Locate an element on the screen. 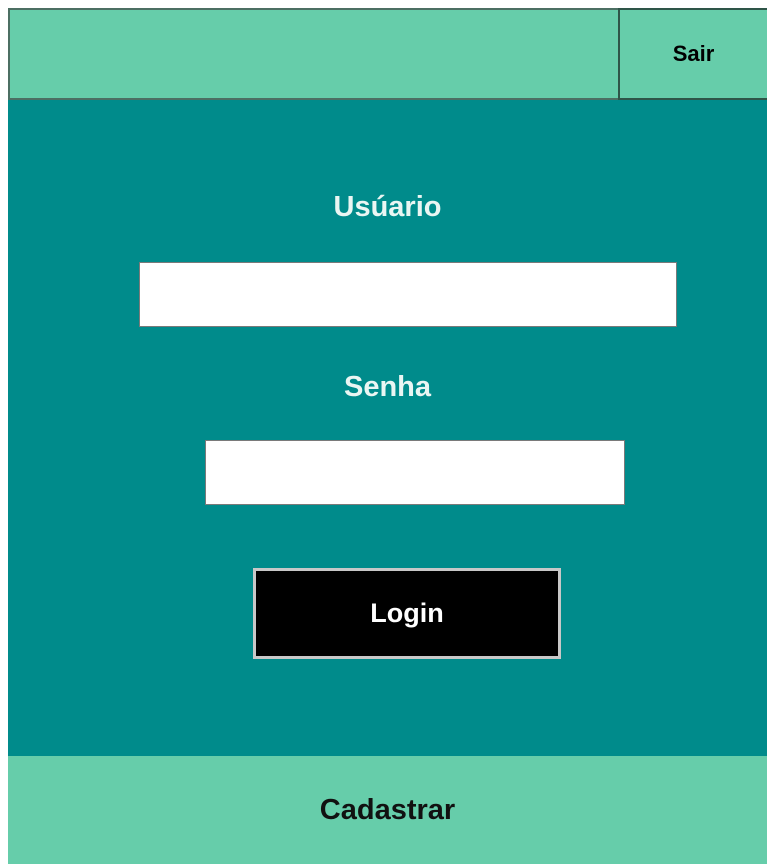  username-input is located at coordinates (408, 294).